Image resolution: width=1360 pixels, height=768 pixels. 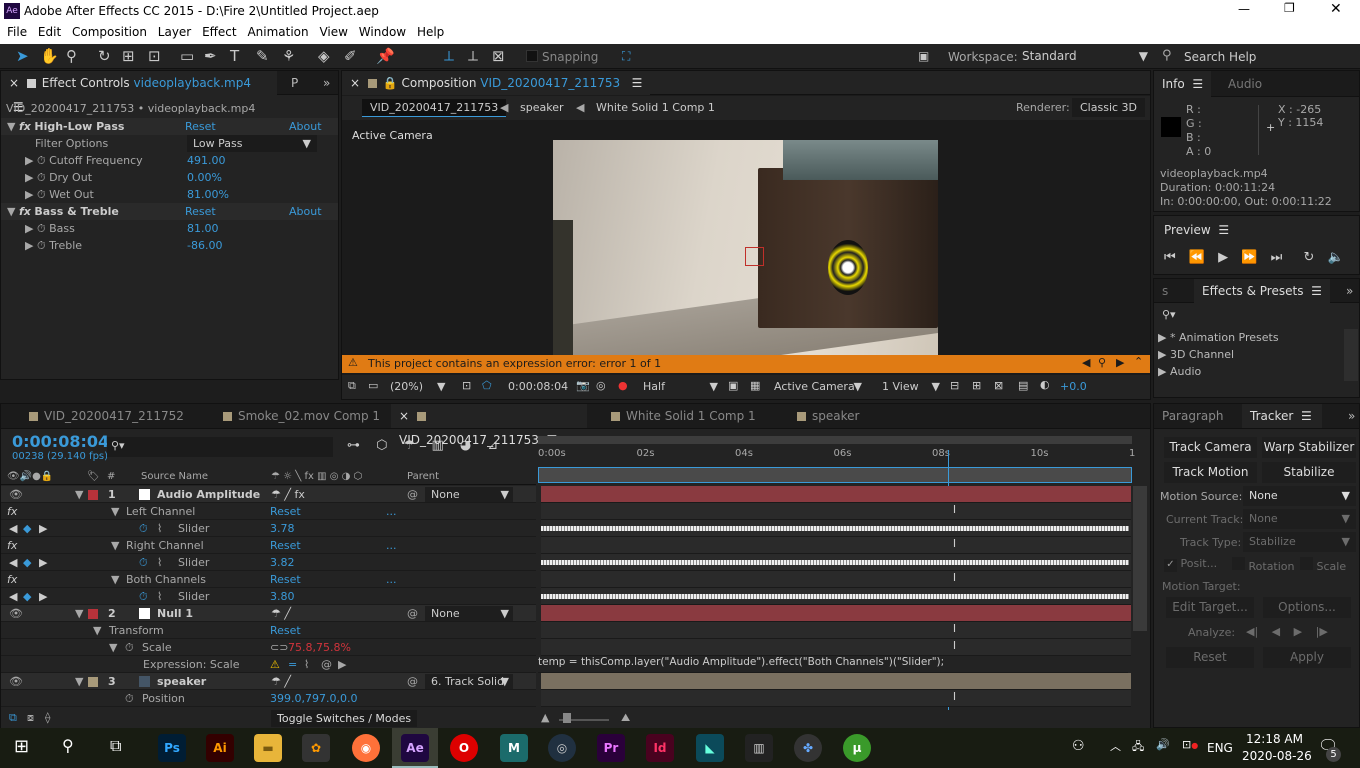 What do you see at coordinates (836, 460) in the screenshot?
I see `time-ruler: 0:00s 02s 04s 06s 08s 10s 1` at bounding box center [836, 460].